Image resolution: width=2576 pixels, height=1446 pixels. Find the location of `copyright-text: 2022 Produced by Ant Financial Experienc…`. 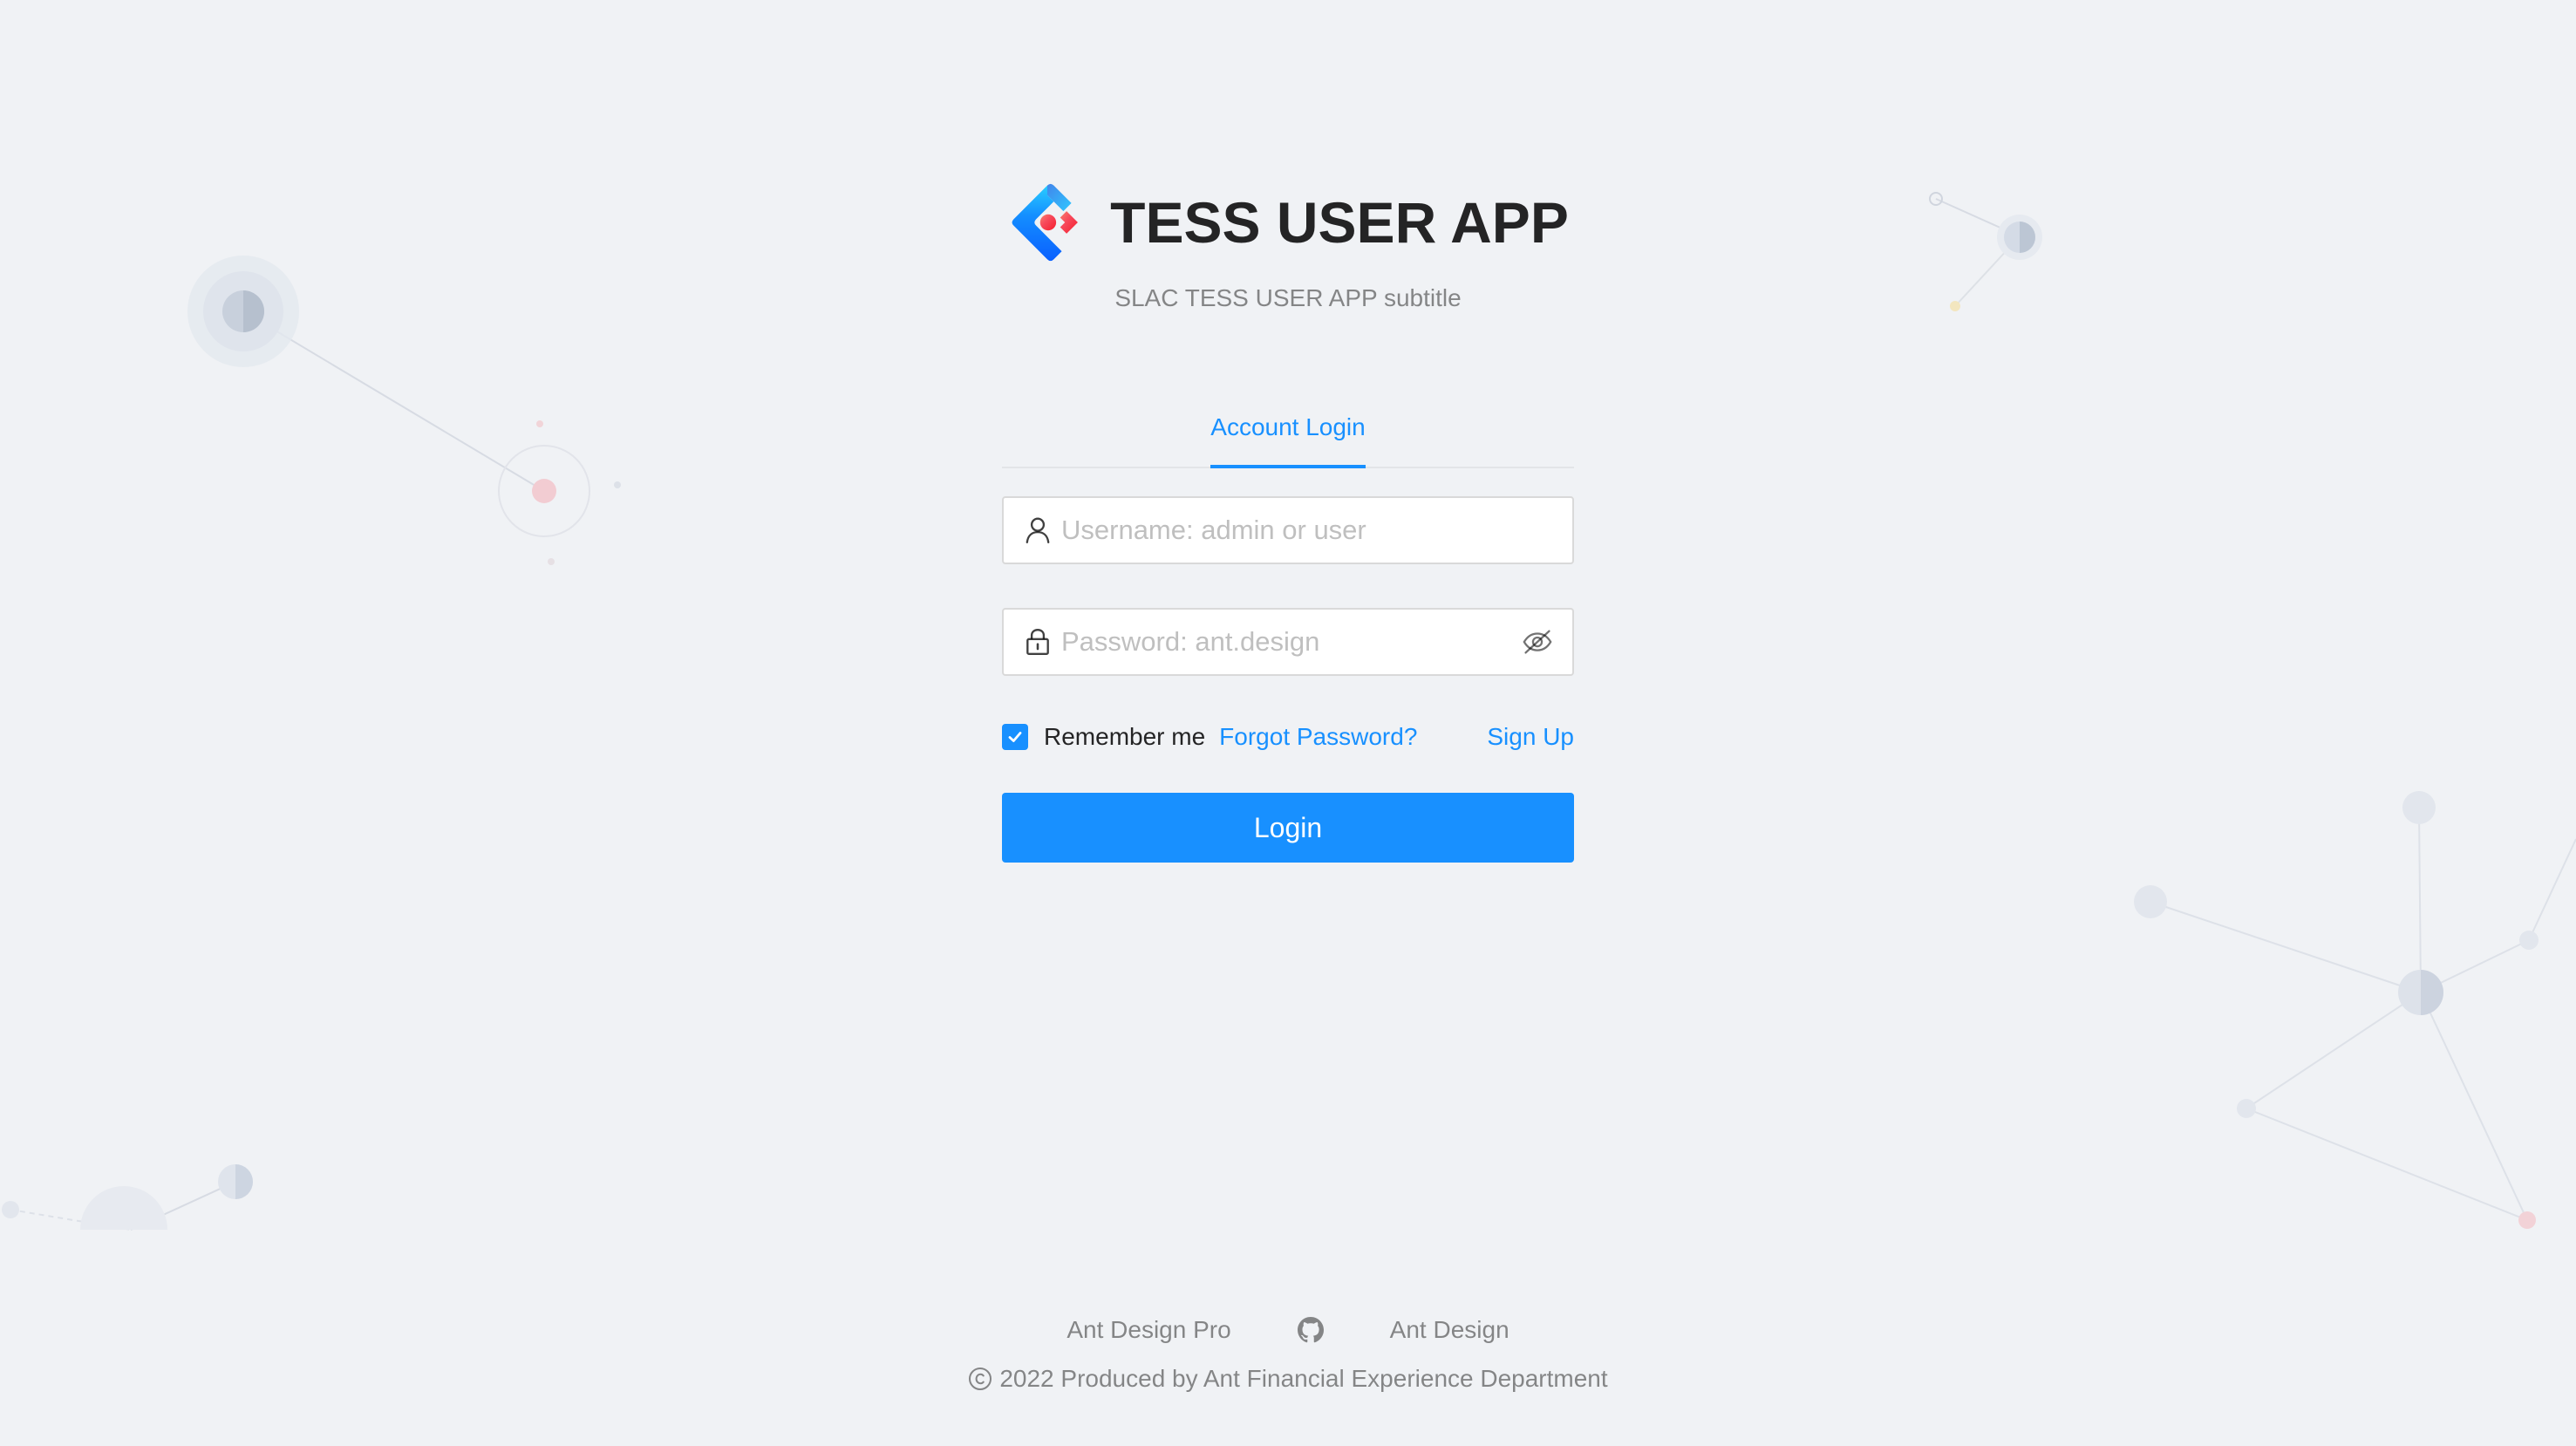

copyright-text: 2022 Produced by Ant Financial Experienc… is located at coordinates (1303, 1378).